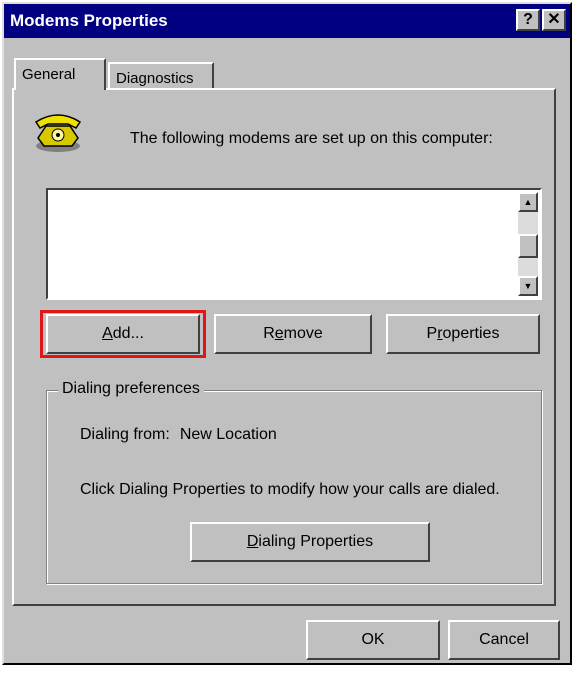  What do you see at coordinates (432, 333) in the screenshot?
I see `properties-button-prefix: P` at bounding box center [432, 333].